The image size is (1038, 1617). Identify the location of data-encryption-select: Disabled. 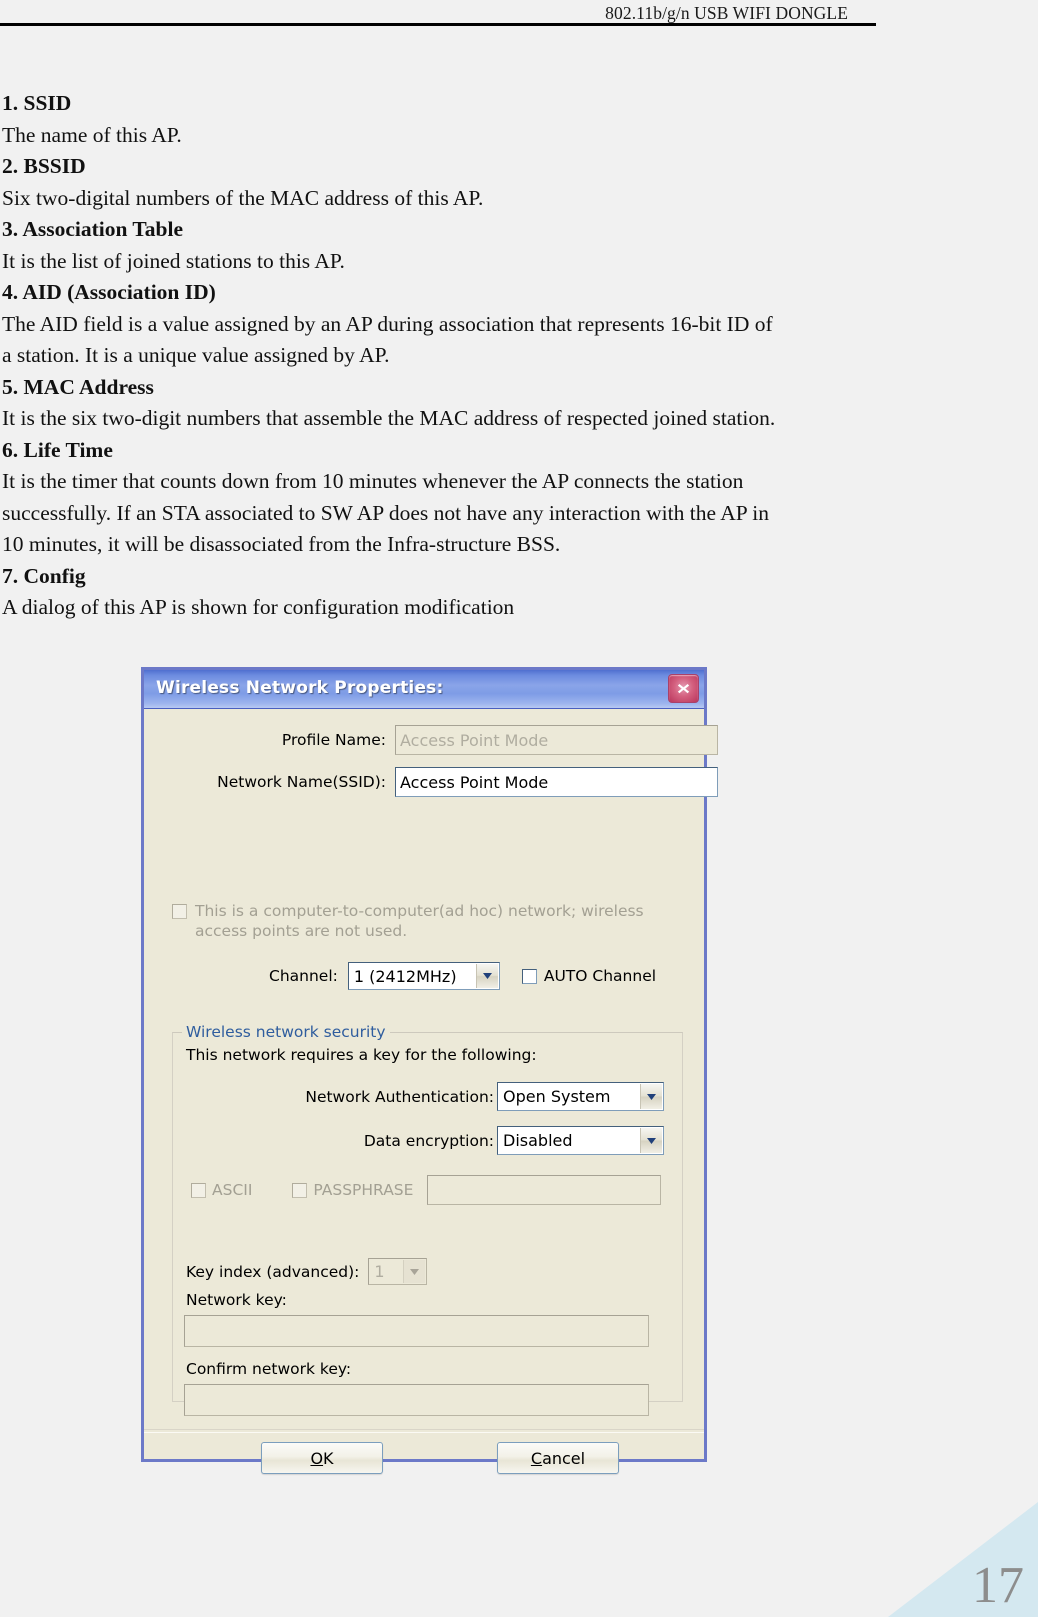
(580, 1140).